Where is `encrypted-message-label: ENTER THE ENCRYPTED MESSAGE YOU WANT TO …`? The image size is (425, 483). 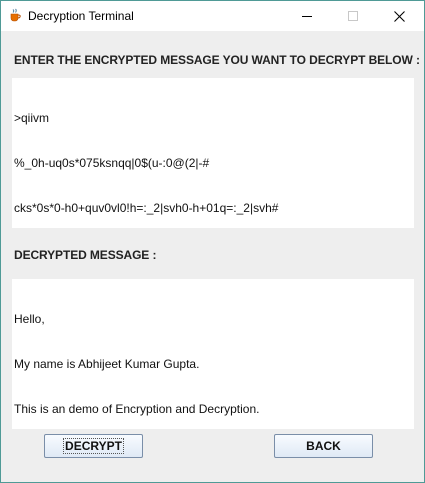 encrypted-message-label: ENTER THE ENCRYPTED MESSAGE YOU WANT TO … is located at coordinates (217, 60).